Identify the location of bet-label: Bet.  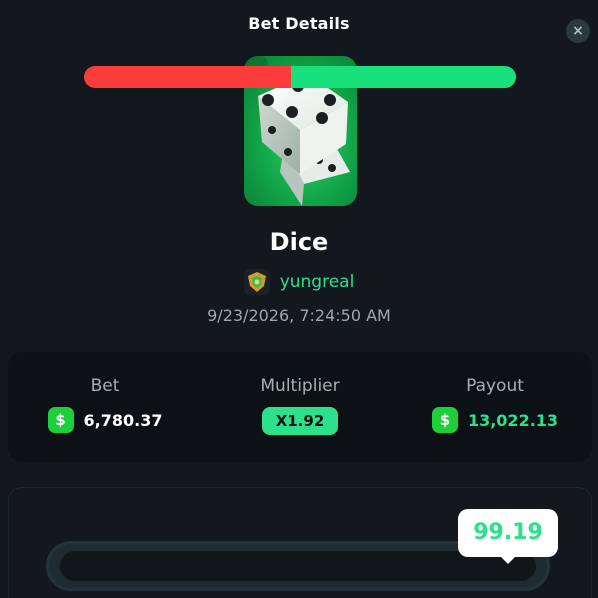
(105, 386).